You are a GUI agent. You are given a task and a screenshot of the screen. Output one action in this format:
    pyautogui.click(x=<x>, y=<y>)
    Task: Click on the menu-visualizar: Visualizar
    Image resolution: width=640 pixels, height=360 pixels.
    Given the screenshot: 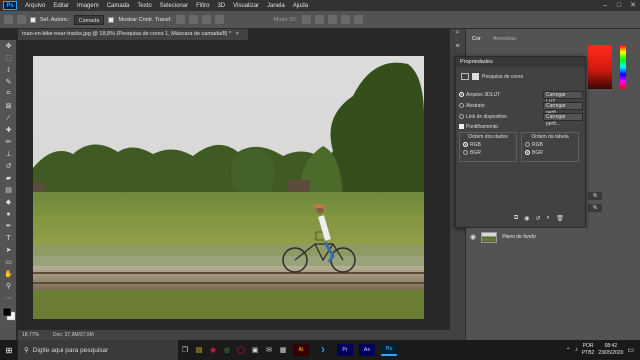 What is the action you would take?
    pyautogui.click(x=246, y=6)
    